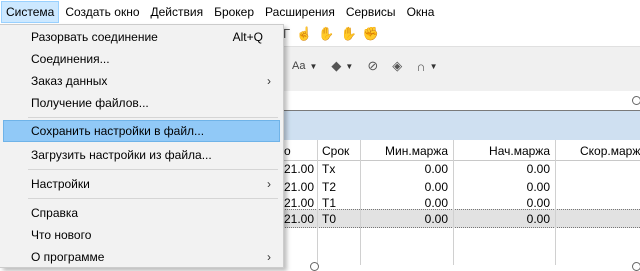  Describe the element at coordinates (336, 66) in the screenshot. I see `fill-color-icon: ◆` at that location.